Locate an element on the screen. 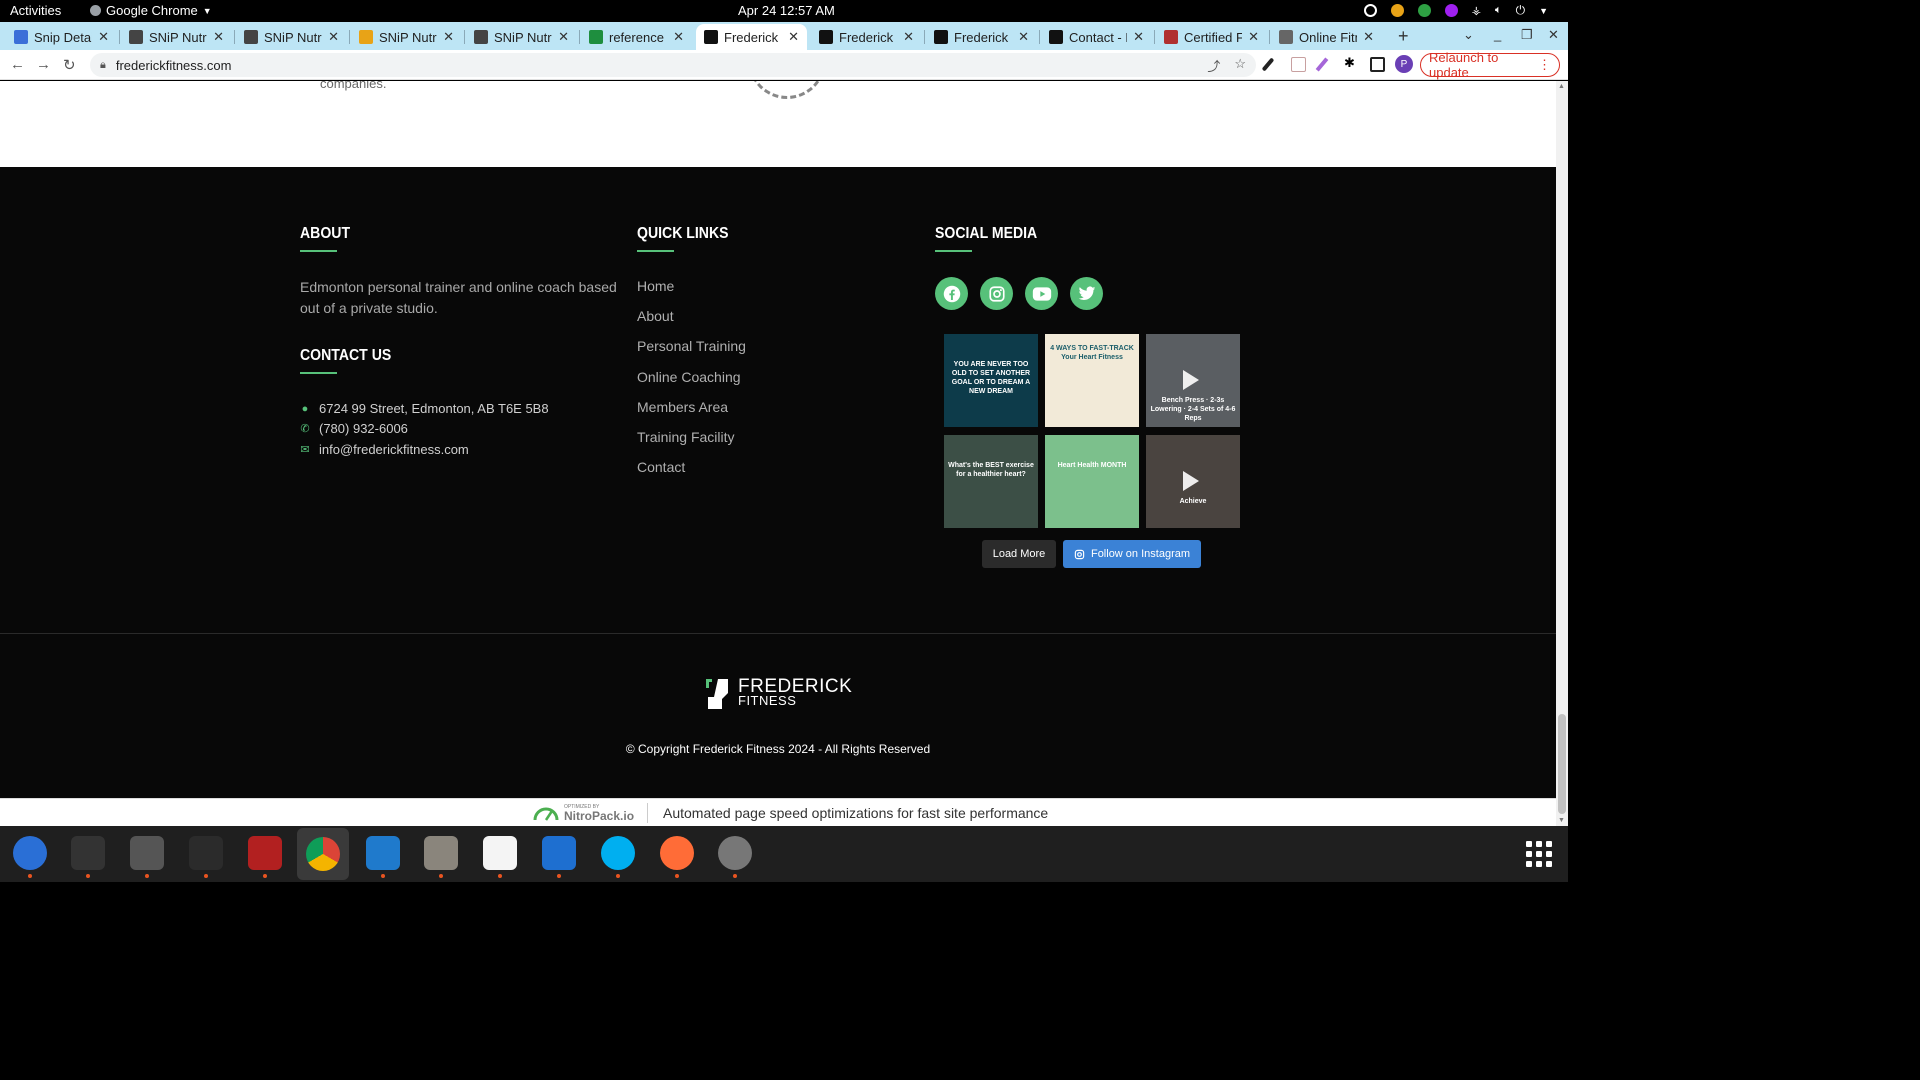 The width and height of the screenshot is (1920, 1080). dock-app-filezilla is located at coordinates (265, 856).